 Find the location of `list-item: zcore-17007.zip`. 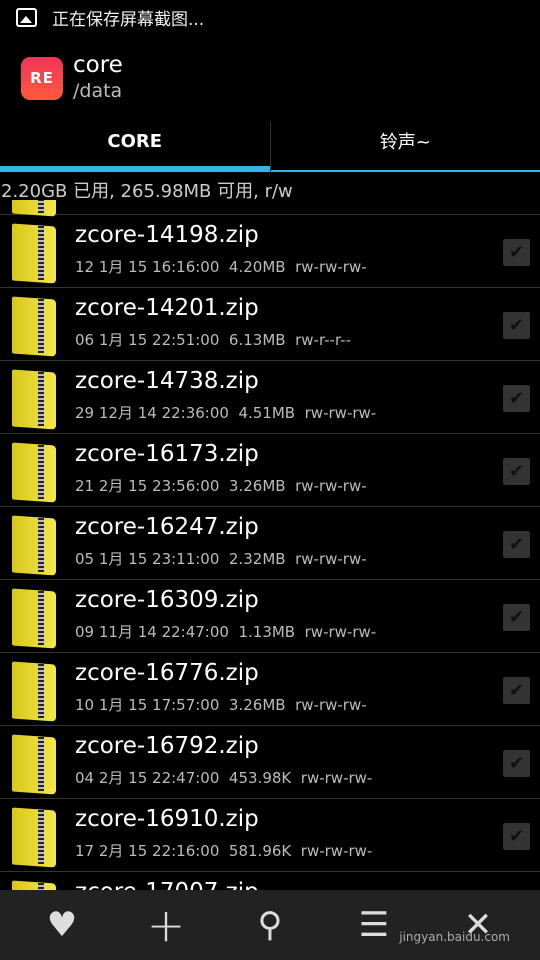

list-item: zcore-17007.zip is located at coordinates (270, 881).